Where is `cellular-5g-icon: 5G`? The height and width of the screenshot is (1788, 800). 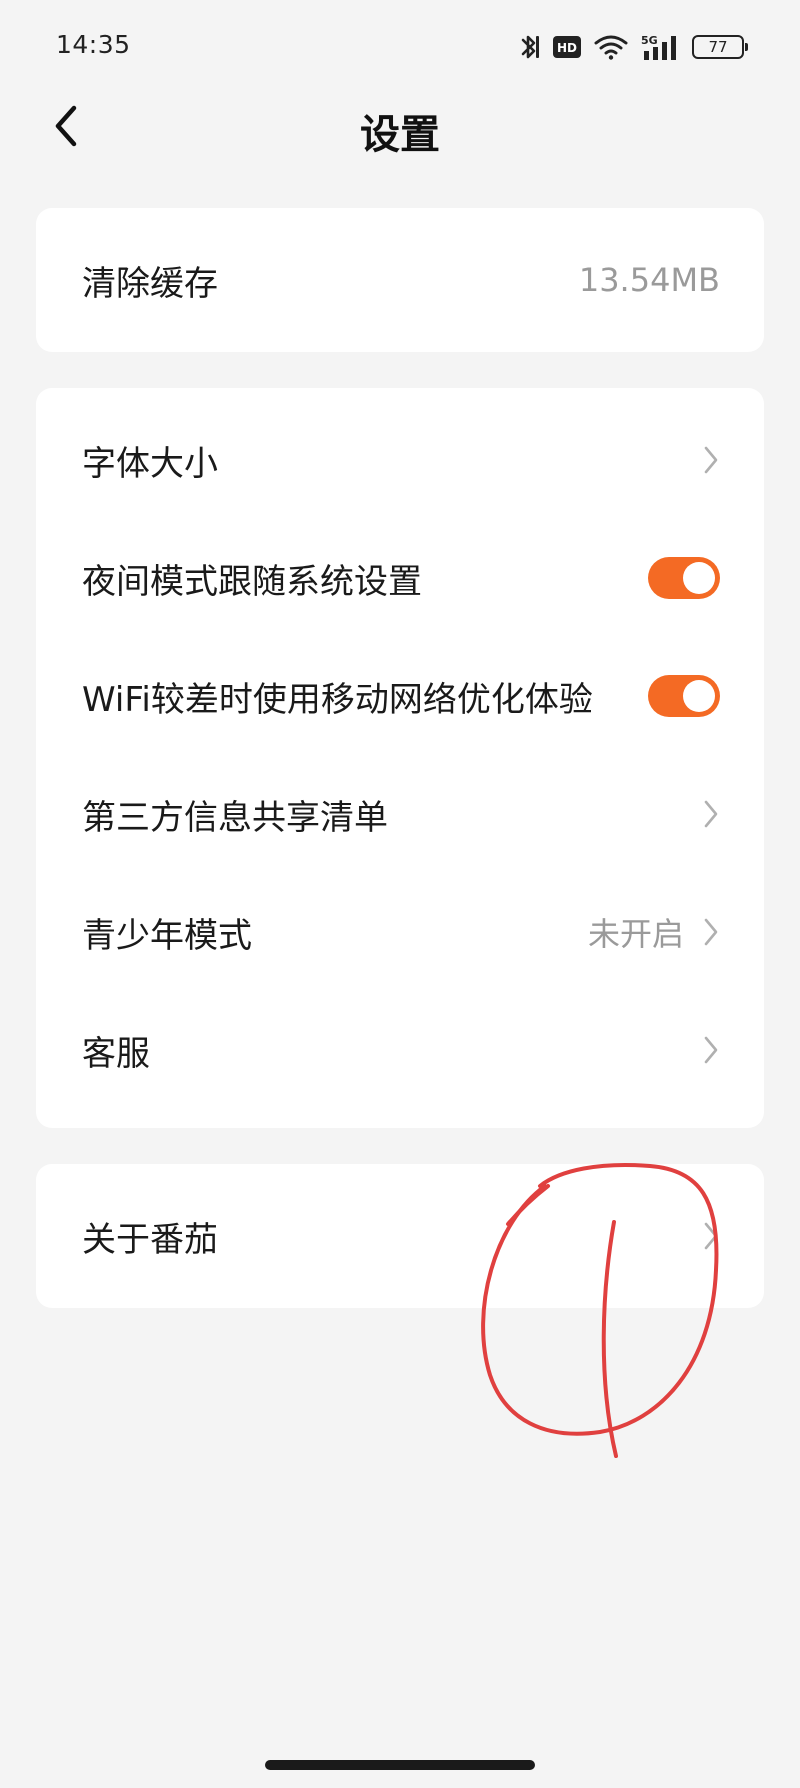
cellular-5g-icon: 5G is located at coordinates (660, 47).